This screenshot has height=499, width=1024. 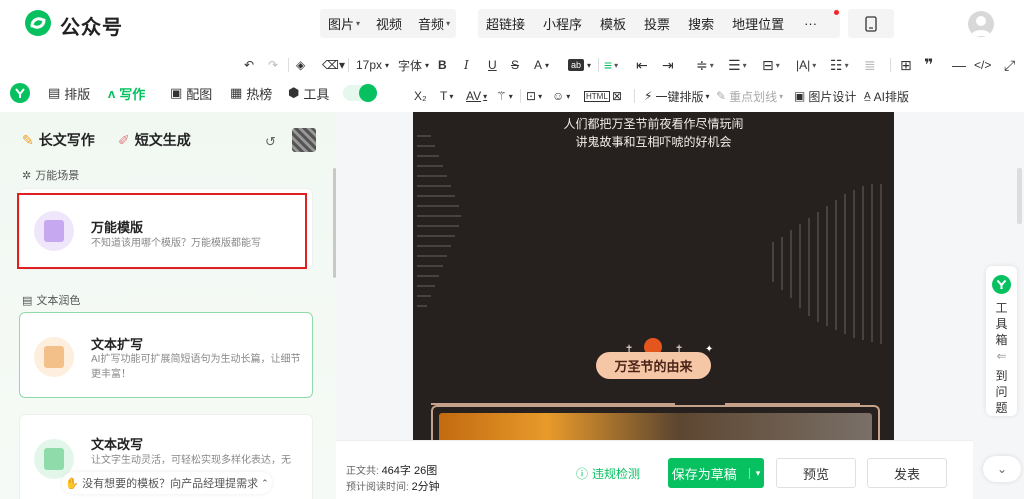 What do you see at coordinates (166, 355) in the screenshot?
I see `card-text-expand: 文本扩写 AI扩写功能可扩展简短语句为生动长篇，让细节更丰富！` at bounding box center [166, 355].